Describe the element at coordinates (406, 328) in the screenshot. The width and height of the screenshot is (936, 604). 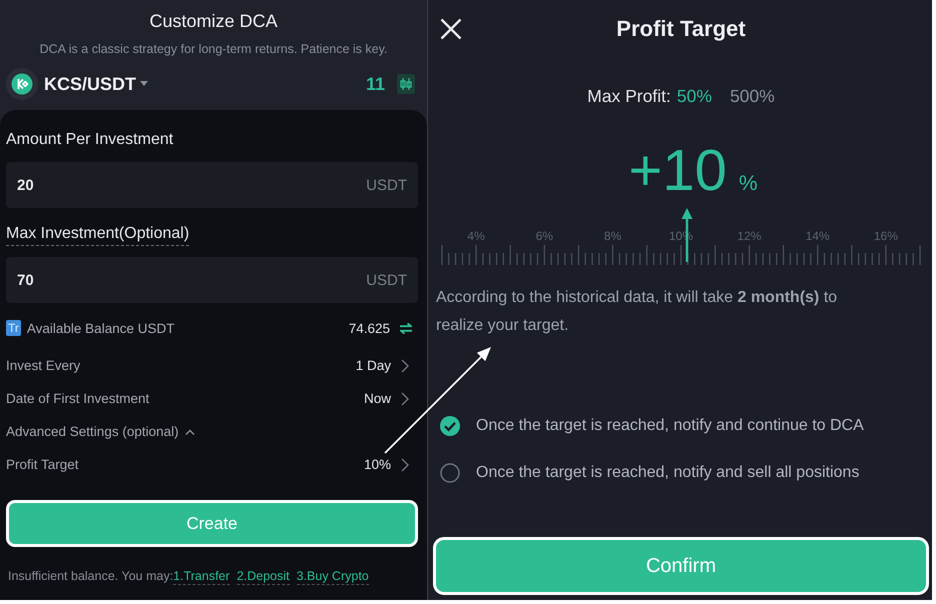
I see `transfer-icon` at that location.